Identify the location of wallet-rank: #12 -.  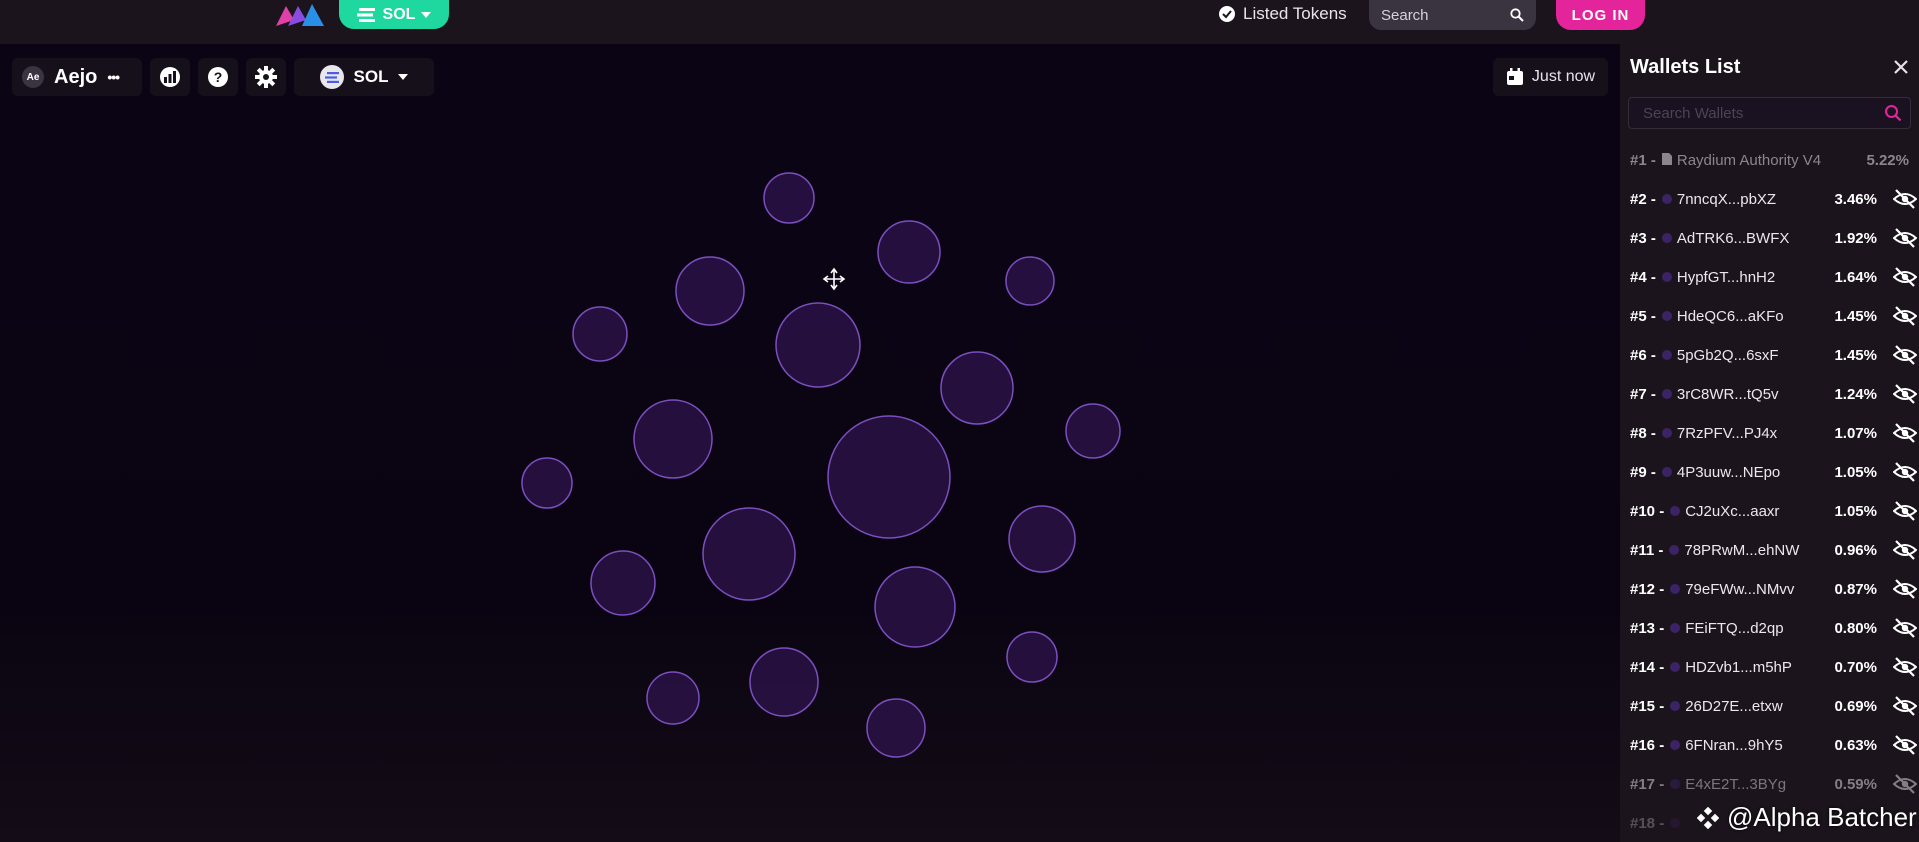
(1647, 589).